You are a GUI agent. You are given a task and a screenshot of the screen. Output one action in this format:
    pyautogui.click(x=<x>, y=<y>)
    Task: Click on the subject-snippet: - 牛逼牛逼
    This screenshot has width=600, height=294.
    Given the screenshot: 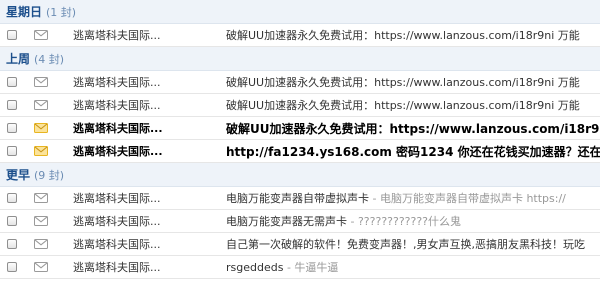 What is the action you would take?
    pyautogui.click(x=311, y=267)
    